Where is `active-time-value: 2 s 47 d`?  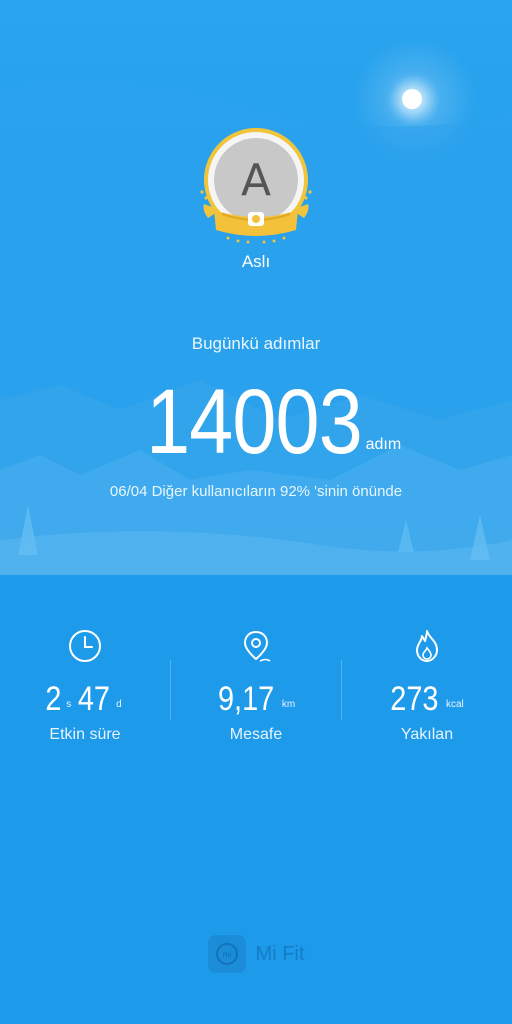 active-time-value: 2 s 47 d is located at coordinates (85, 696).